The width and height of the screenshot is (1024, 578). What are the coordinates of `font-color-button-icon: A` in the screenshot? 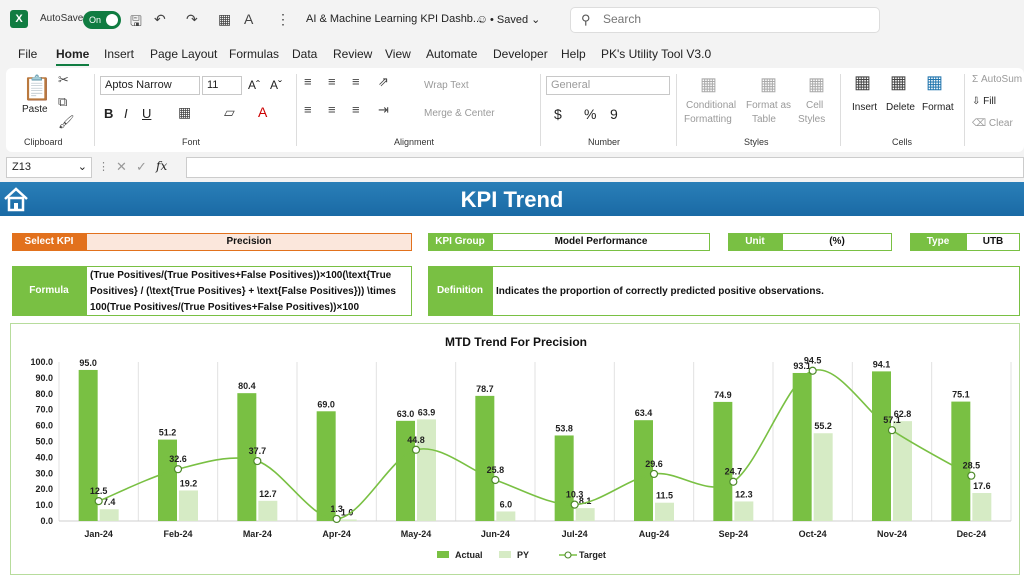 It's located at (262, 112).